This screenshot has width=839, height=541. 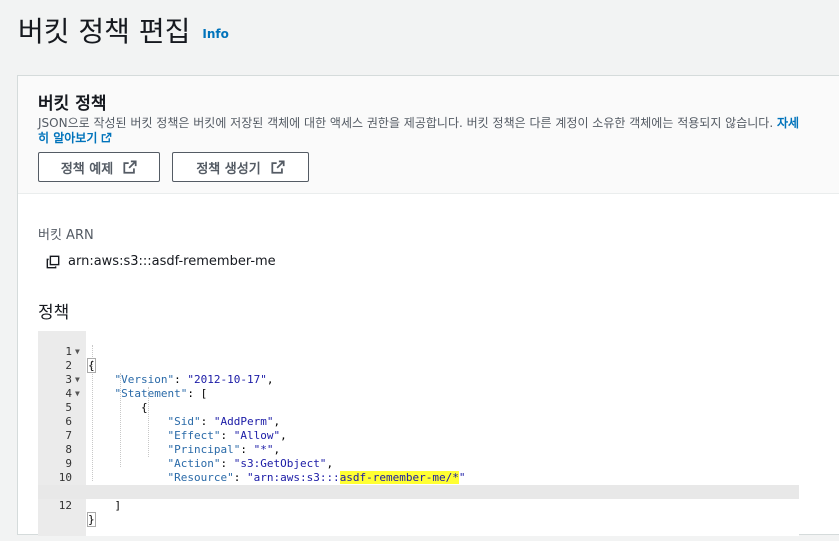 I want to click on bucket-arn-label: 버킷 ARN, so click(x=66, y=235).